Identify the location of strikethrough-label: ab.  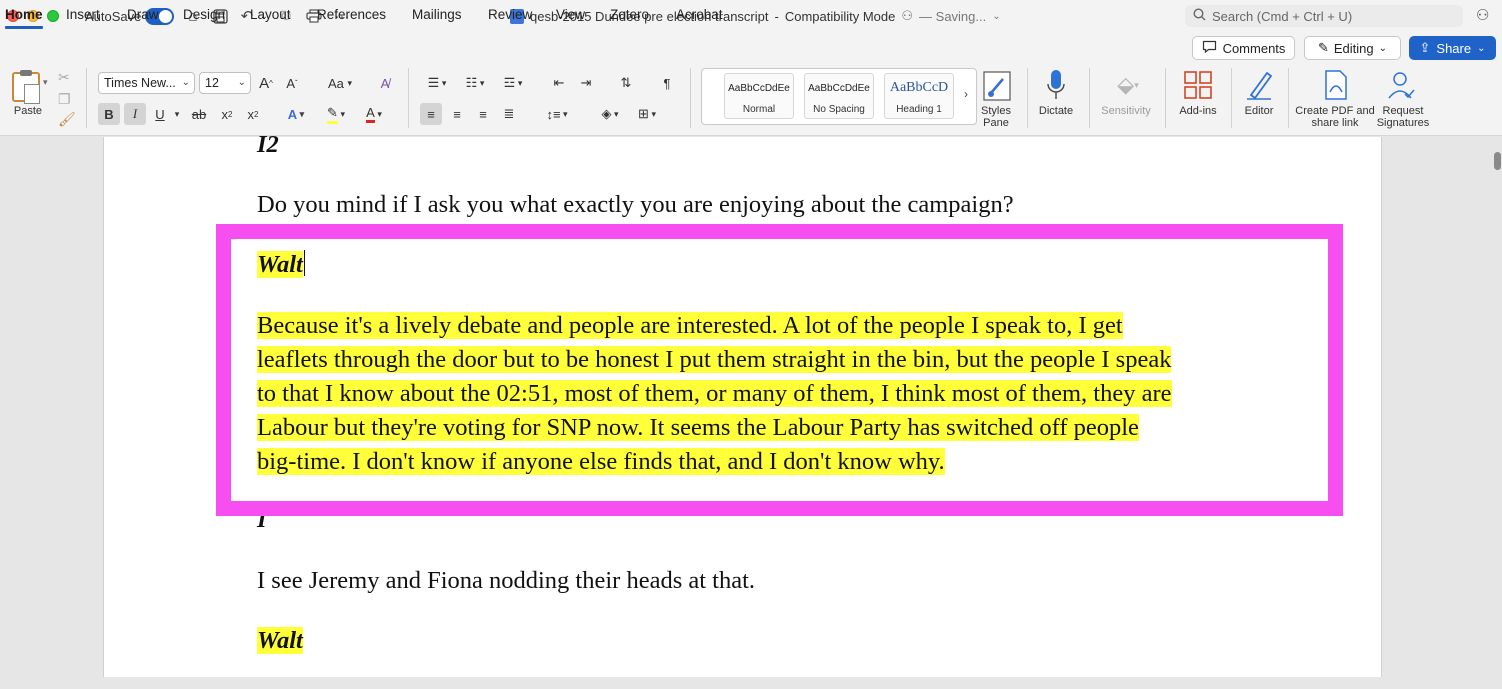
(199, 114).